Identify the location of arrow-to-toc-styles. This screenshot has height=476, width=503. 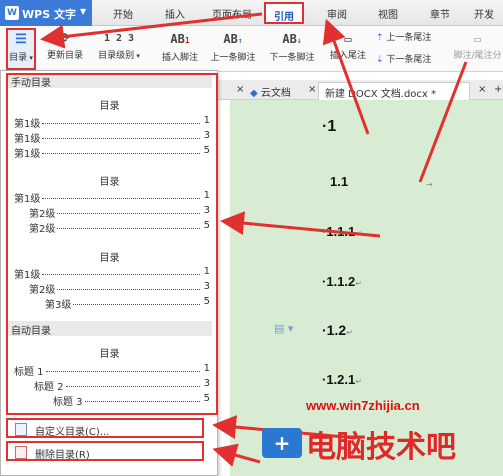
(300, 224).